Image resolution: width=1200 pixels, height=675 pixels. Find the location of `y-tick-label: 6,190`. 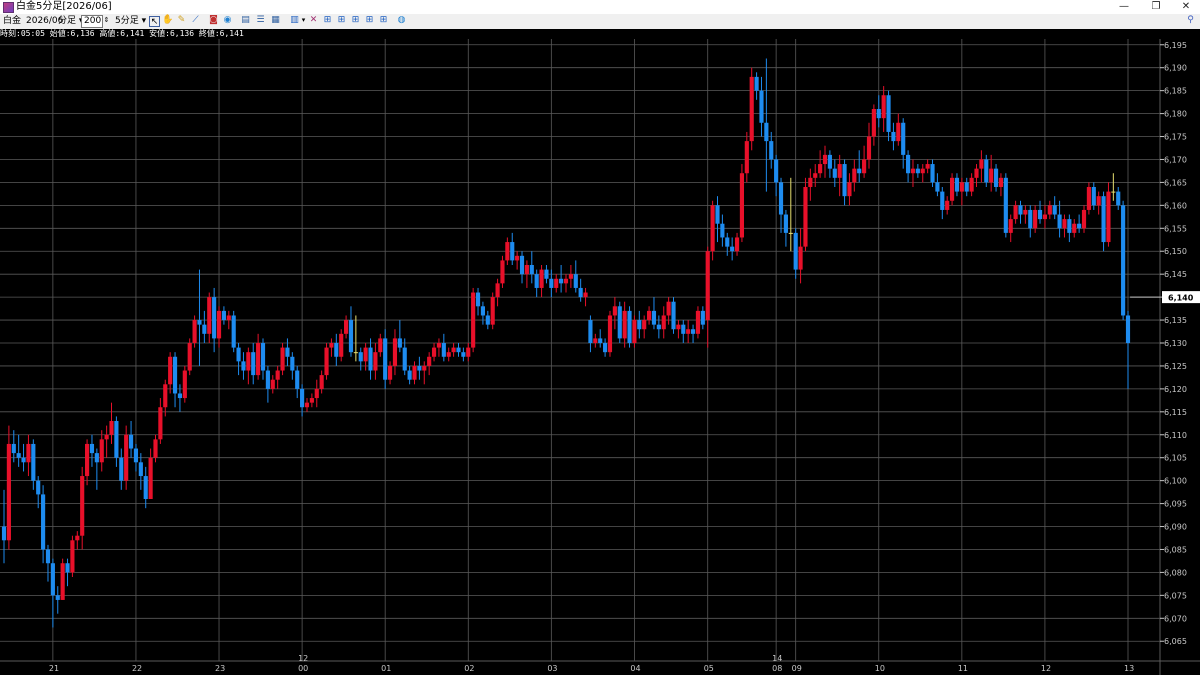

y-tick-label: 6,190 is located at coordinates (1175, 68).